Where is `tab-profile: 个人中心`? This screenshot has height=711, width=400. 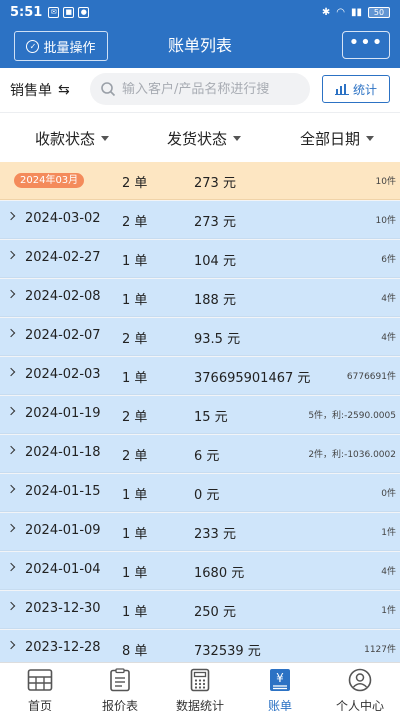 tab-profile: 个人中心 is located at coordinates (360, 687).